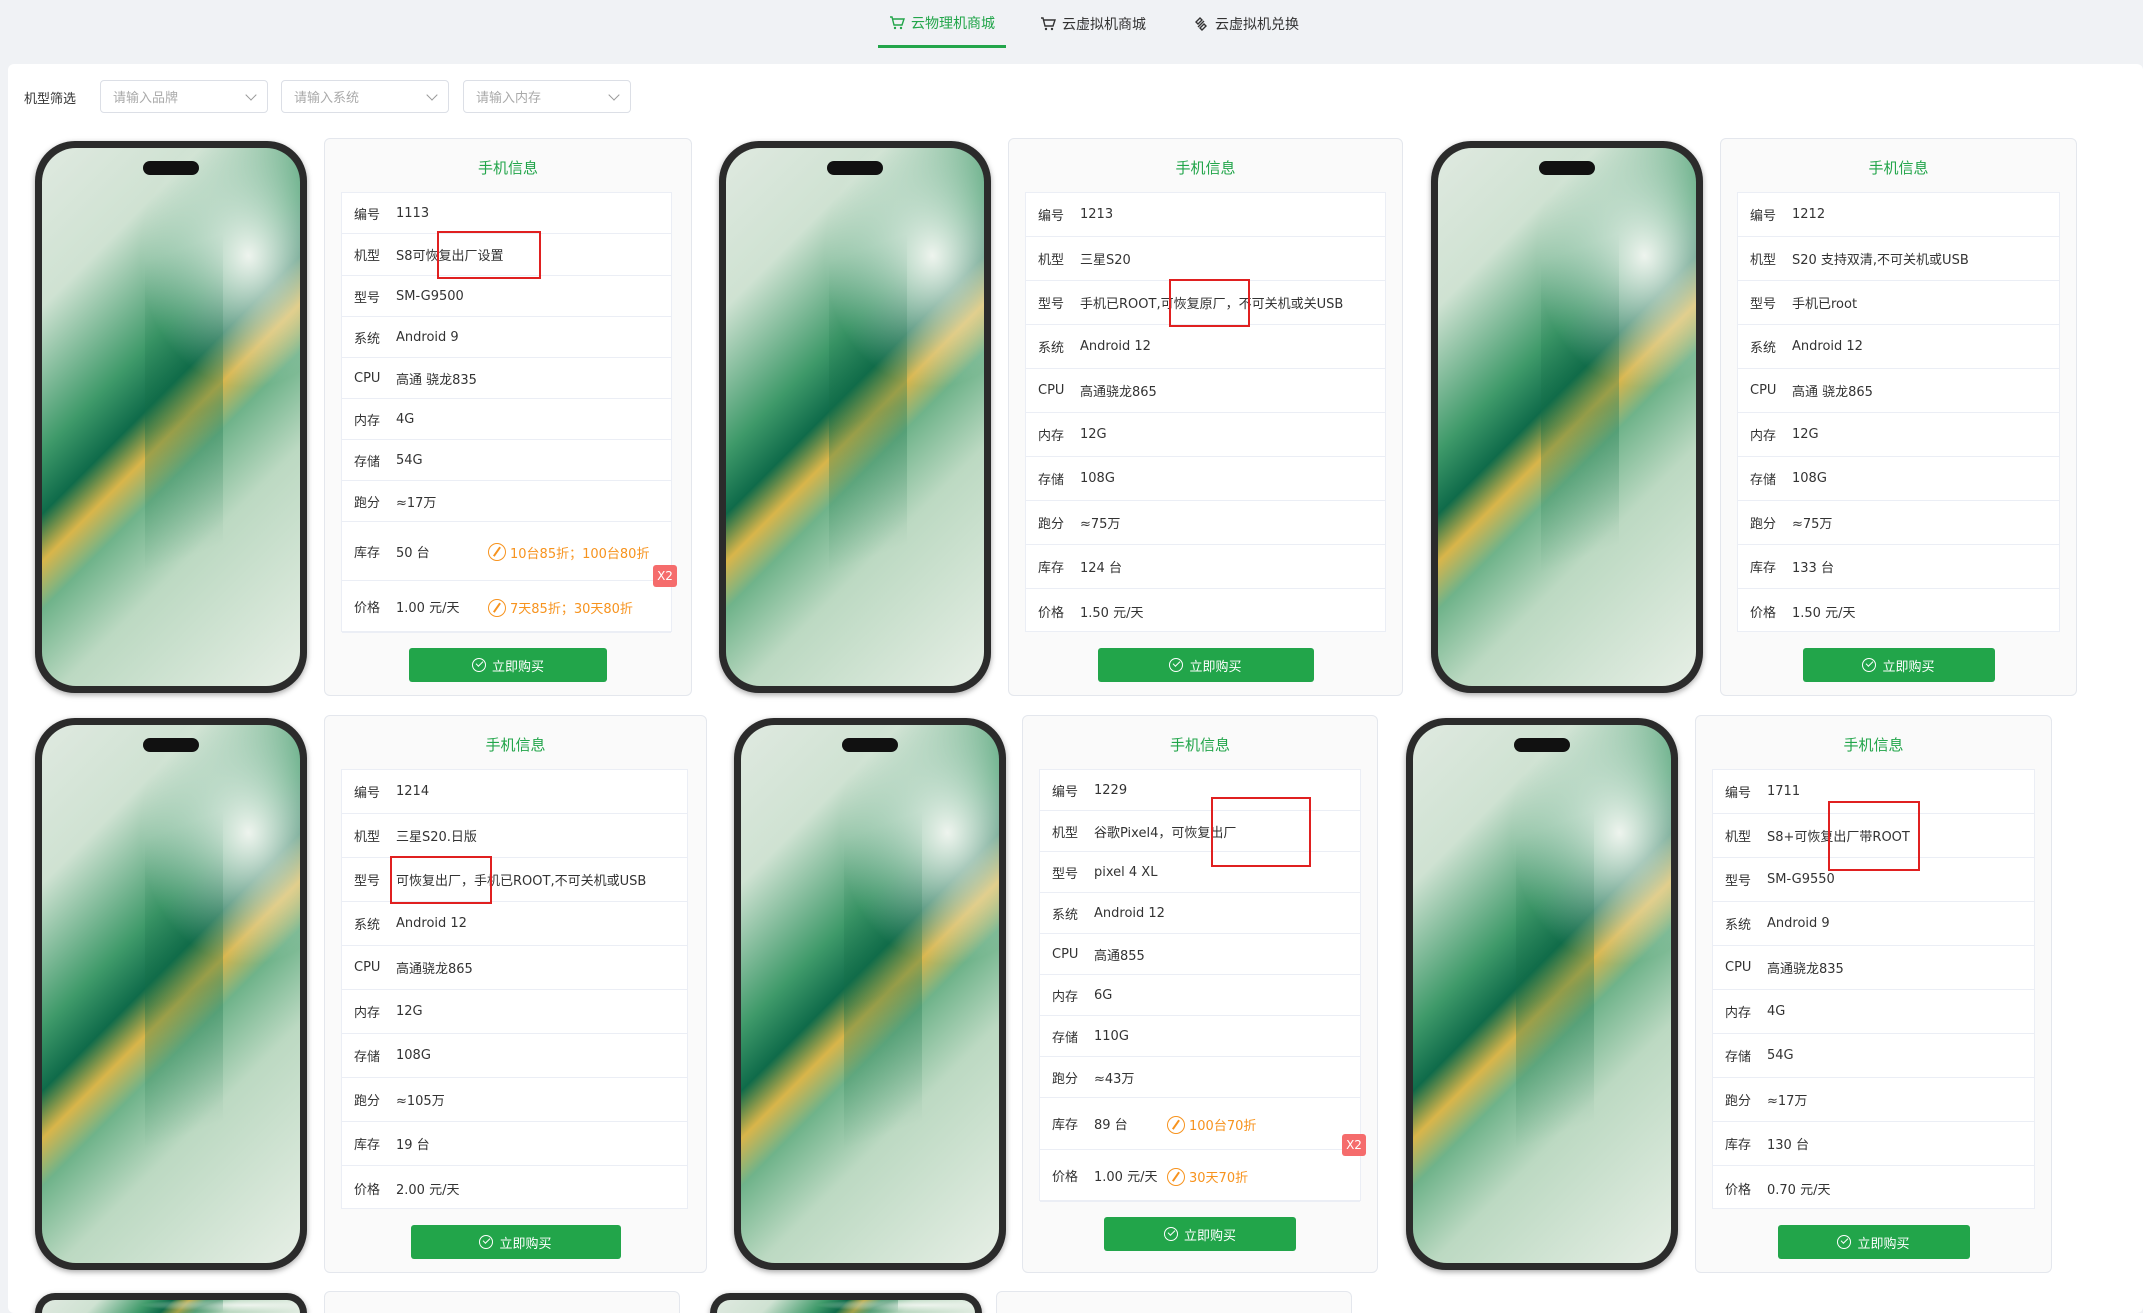 The height and width of the screenshot is (1313, 2143). What do you see at coordinates (1129, 913) in the screenshot?
I see `info-value: Android 12` at bounding box center [1129, 913].